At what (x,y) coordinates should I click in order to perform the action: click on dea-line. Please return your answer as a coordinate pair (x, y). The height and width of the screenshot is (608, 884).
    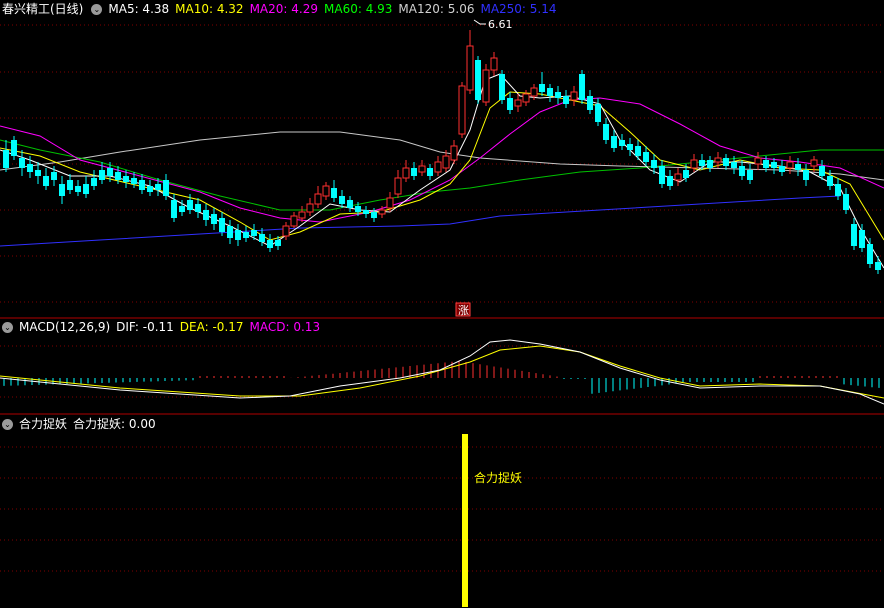
    Looking at the image, I should click on (442, 372).